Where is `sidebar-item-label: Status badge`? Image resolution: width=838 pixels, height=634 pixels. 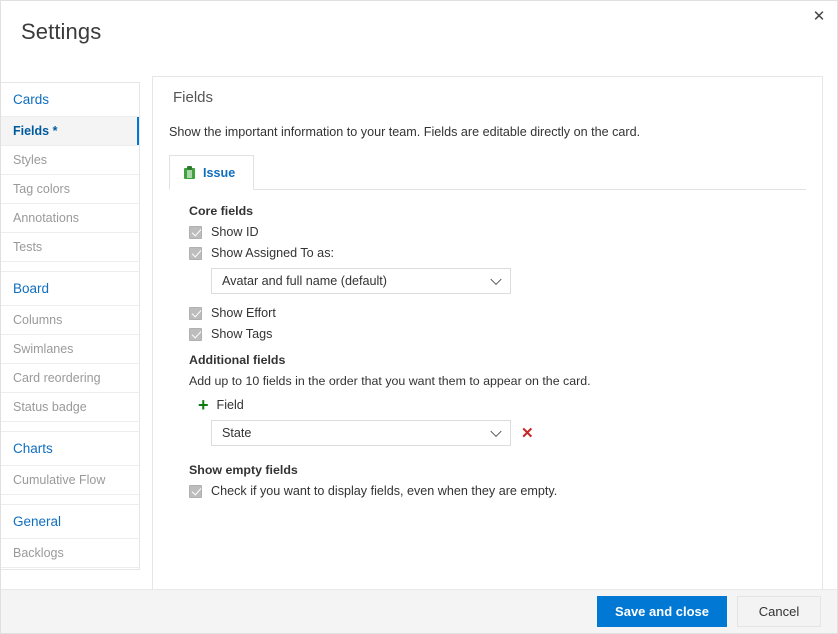
sidebar-item-label: Status badge is located at coordinates (50, 407).